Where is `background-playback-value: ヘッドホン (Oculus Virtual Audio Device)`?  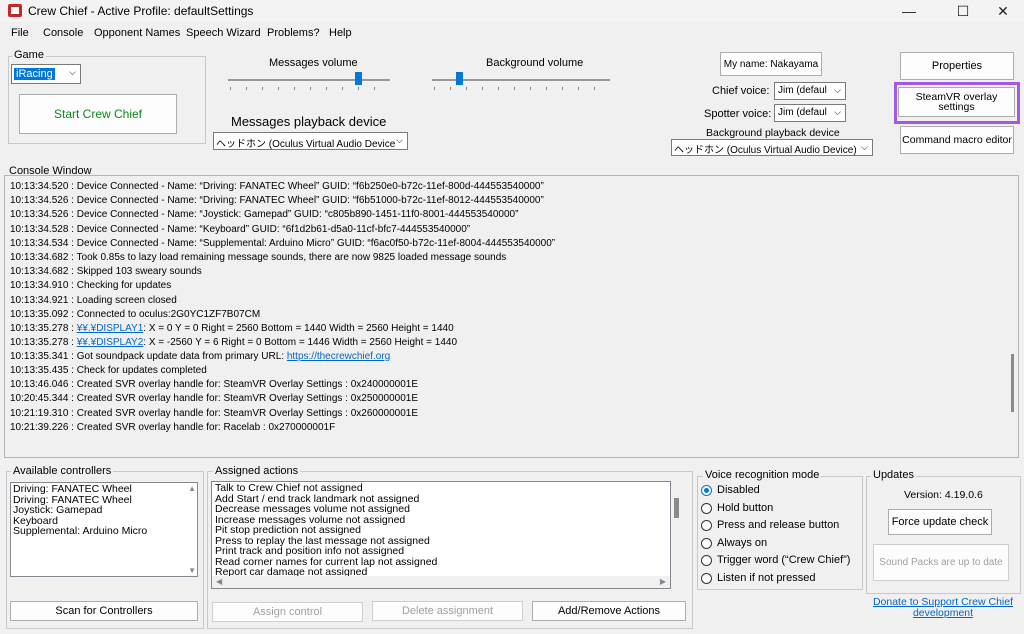 background-playback-value: ヘッドホン (Oculus Virtual Audio Device) is located at coordinates (765, 150).